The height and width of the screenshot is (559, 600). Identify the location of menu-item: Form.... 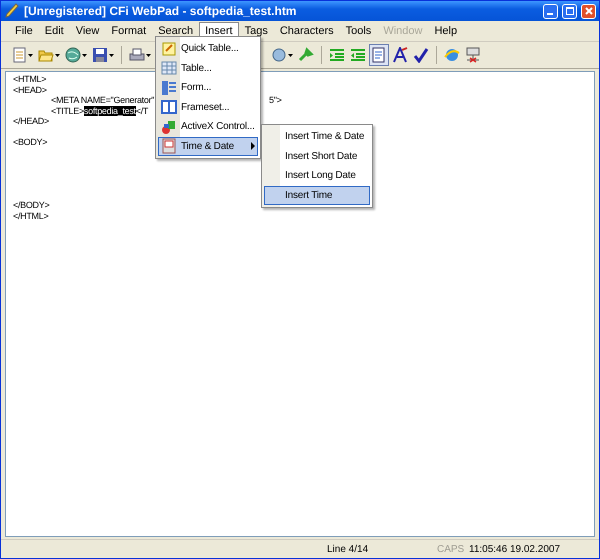
(208, 88).